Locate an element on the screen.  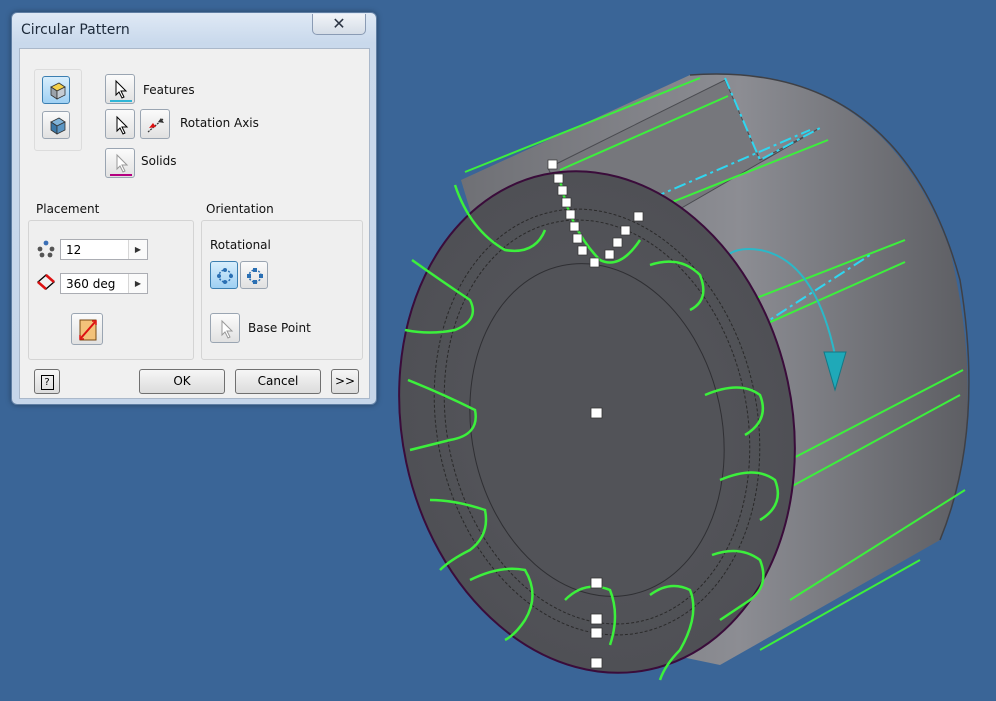
rotational-label: Rotational is located at coordinates (240, 245).